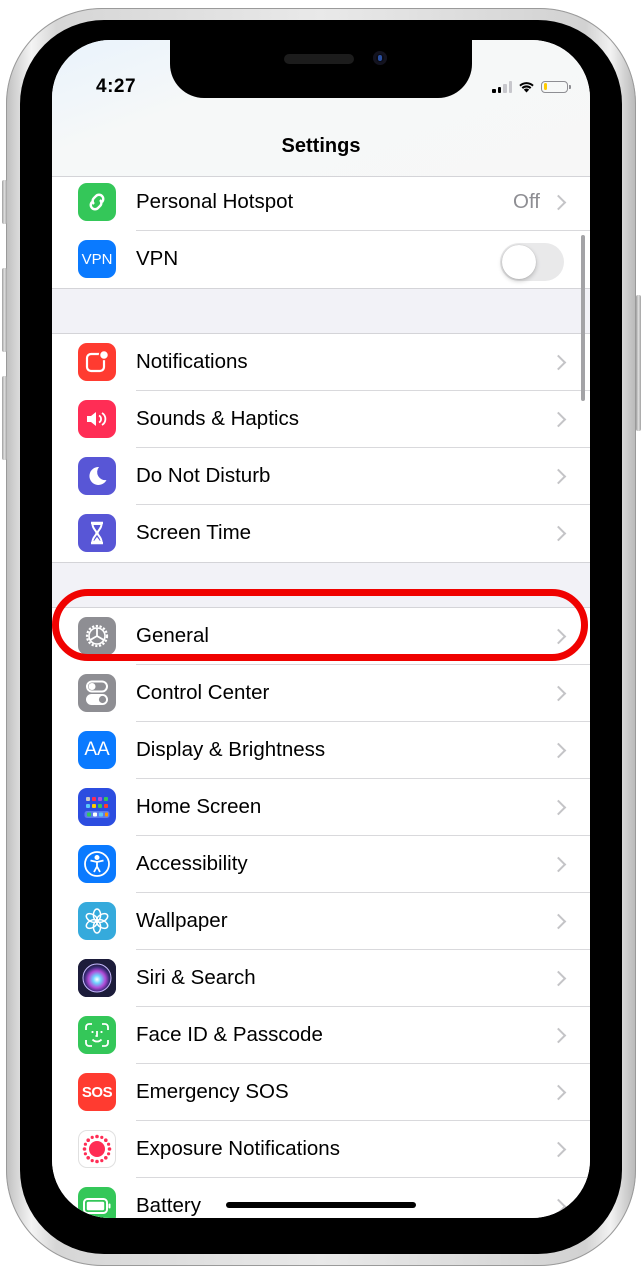 The image size is (642, 1274). I want to click on settings-row-personal-hotspot: Personal Hotspot Off, so click(321, 202).